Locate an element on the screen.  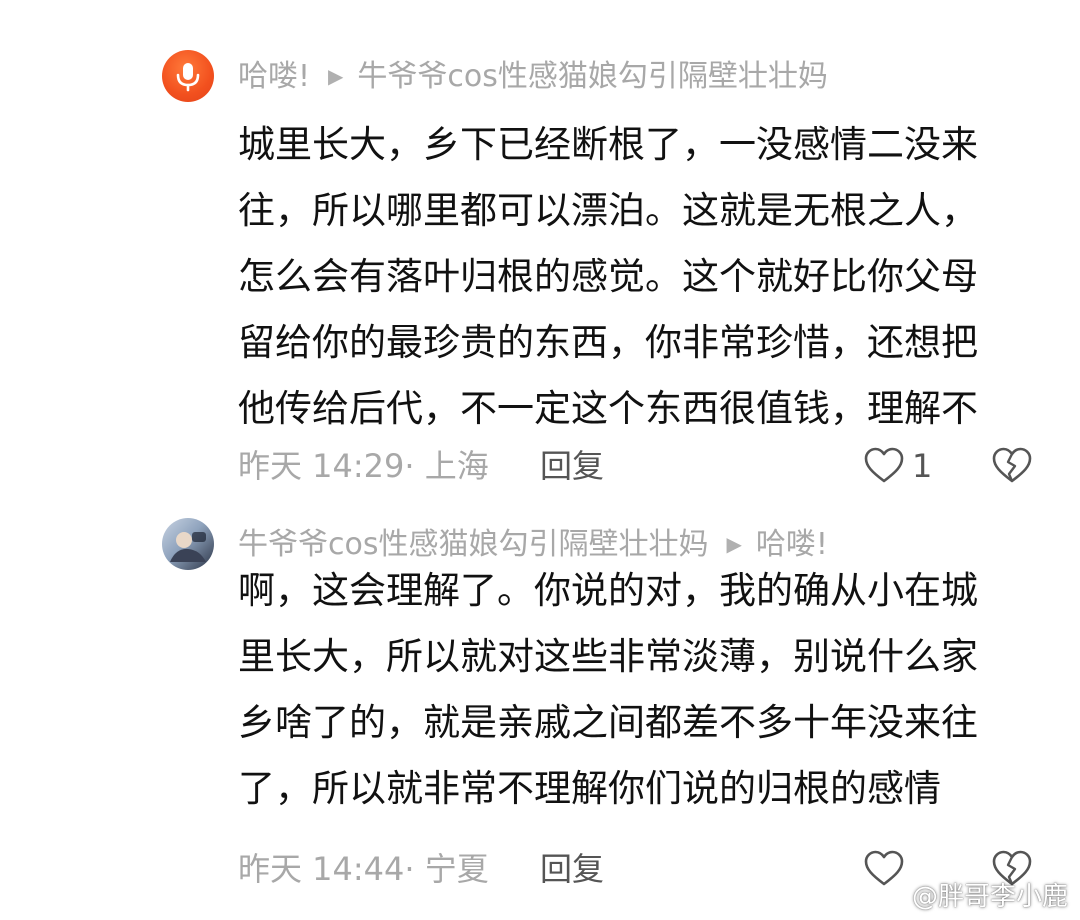
microphone-icon is located at coordinates (188, 77).